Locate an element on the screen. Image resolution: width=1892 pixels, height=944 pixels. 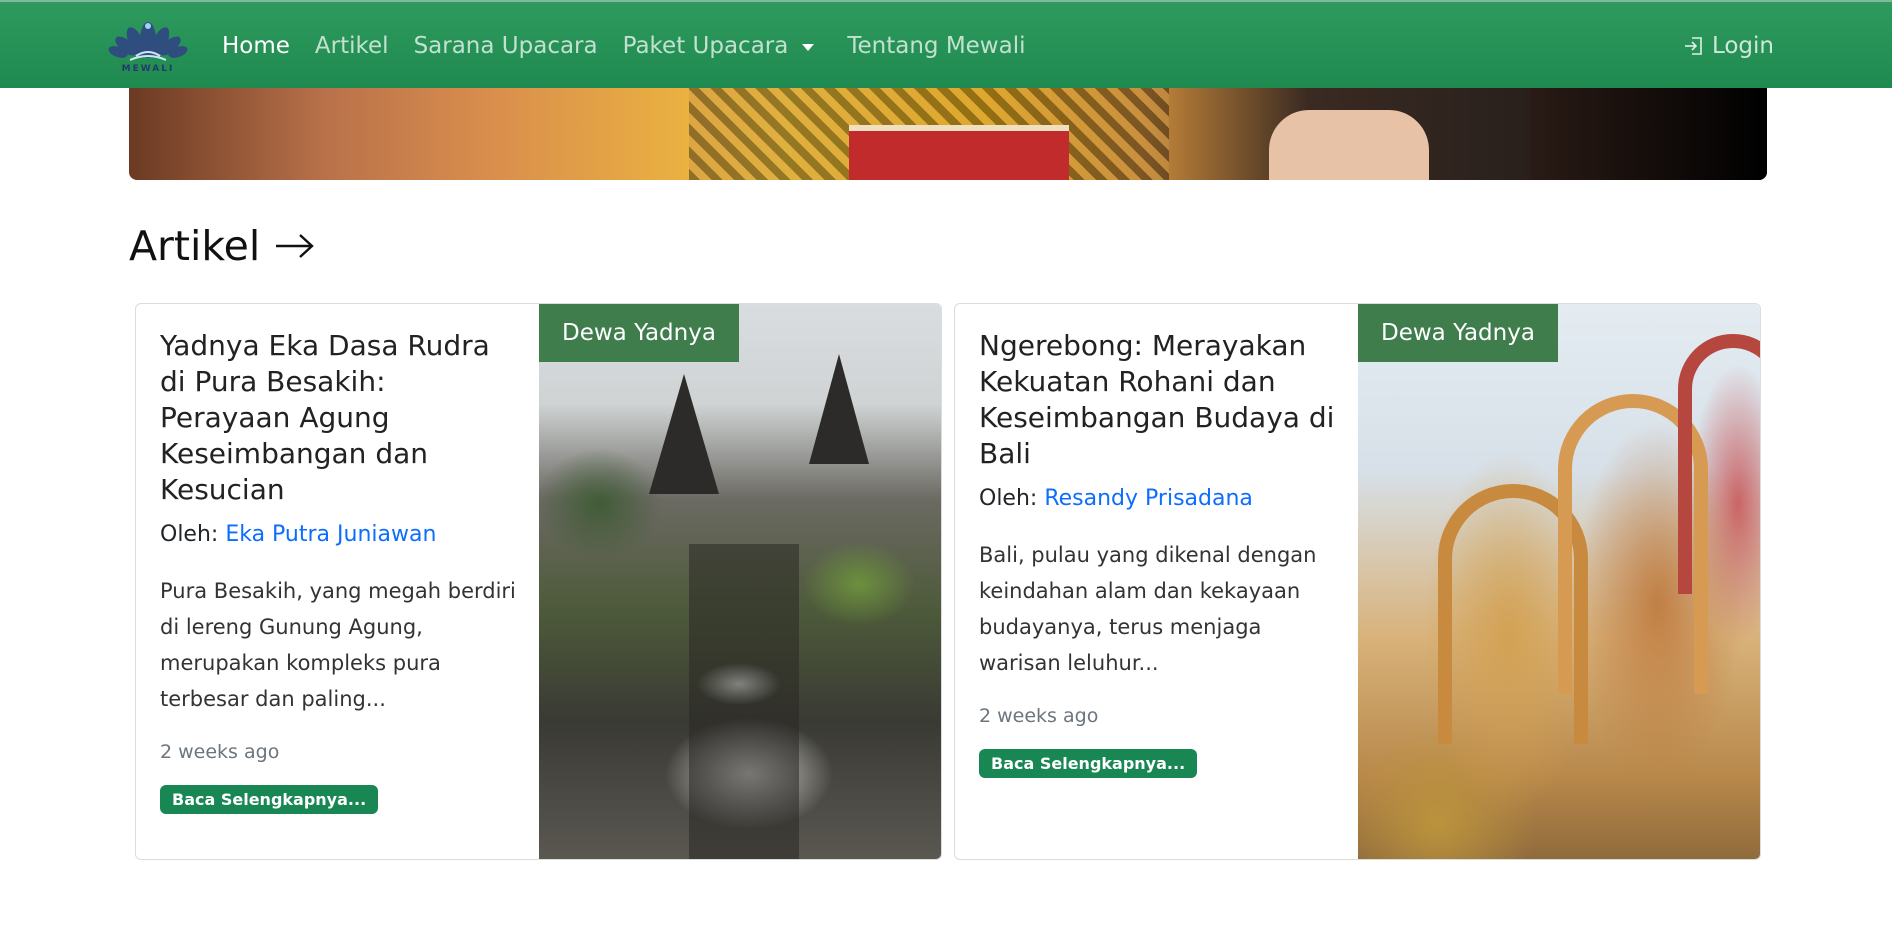
arrow-right-icon is located at coordinates (295, 246).